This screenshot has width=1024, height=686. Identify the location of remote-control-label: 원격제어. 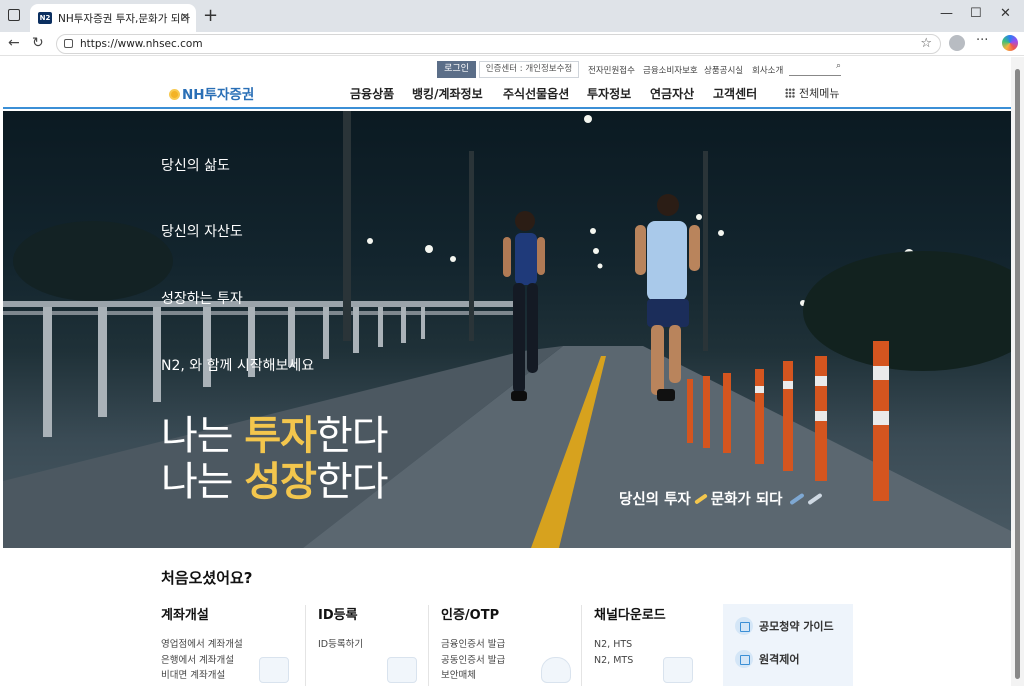
(779, 659).